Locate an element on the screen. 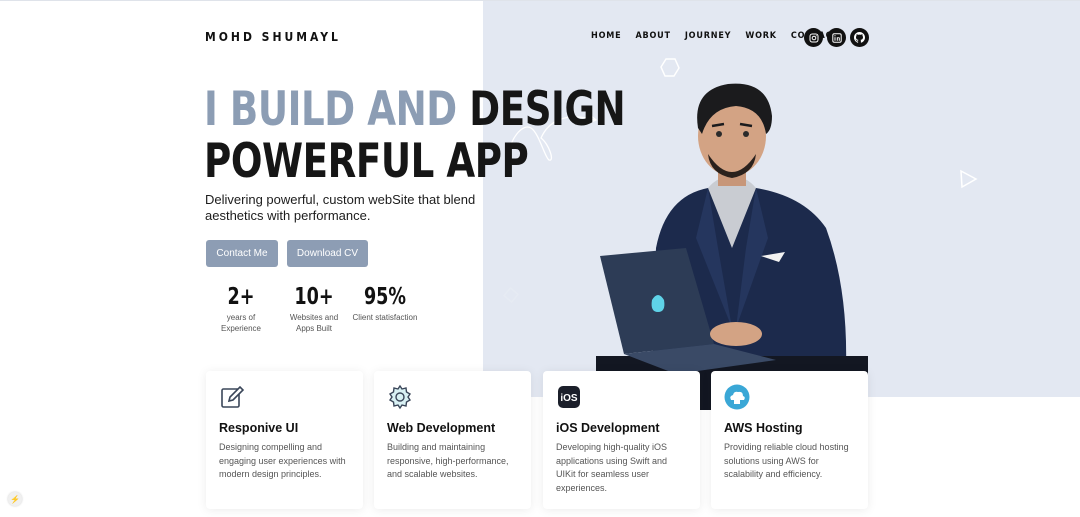 This screenshot has height=517, width=1080. lightning-icon: ⚡ is located at coordinates (15, 499).